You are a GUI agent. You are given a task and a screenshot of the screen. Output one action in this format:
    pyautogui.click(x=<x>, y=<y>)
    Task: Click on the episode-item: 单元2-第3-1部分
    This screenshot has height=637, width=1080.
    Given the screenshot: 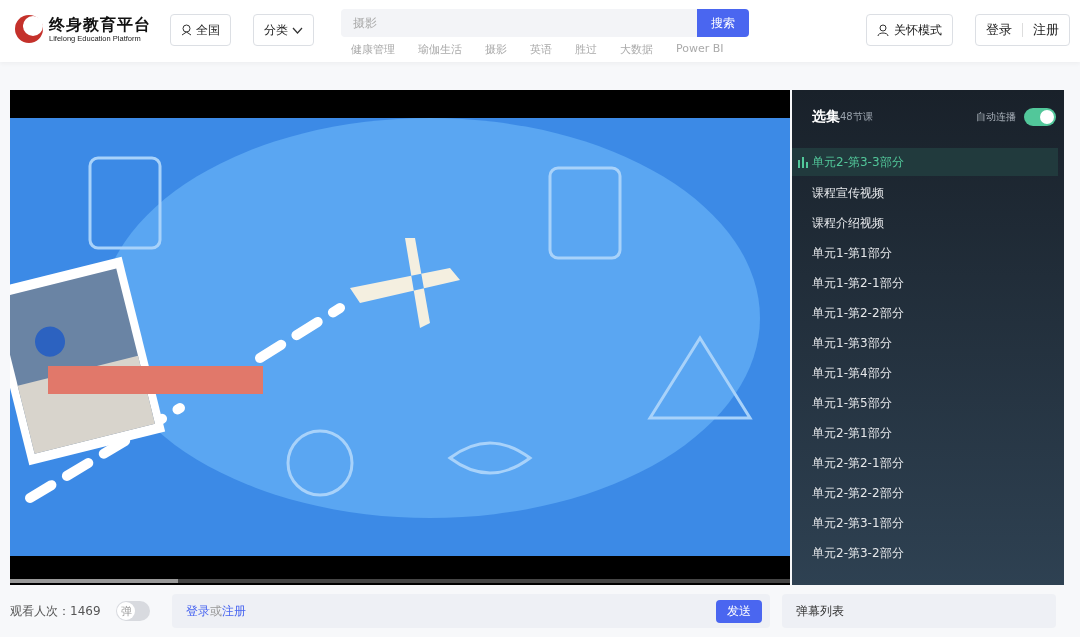 What is the action you would take?
    pyautogui.click(x=925, y=523)
    